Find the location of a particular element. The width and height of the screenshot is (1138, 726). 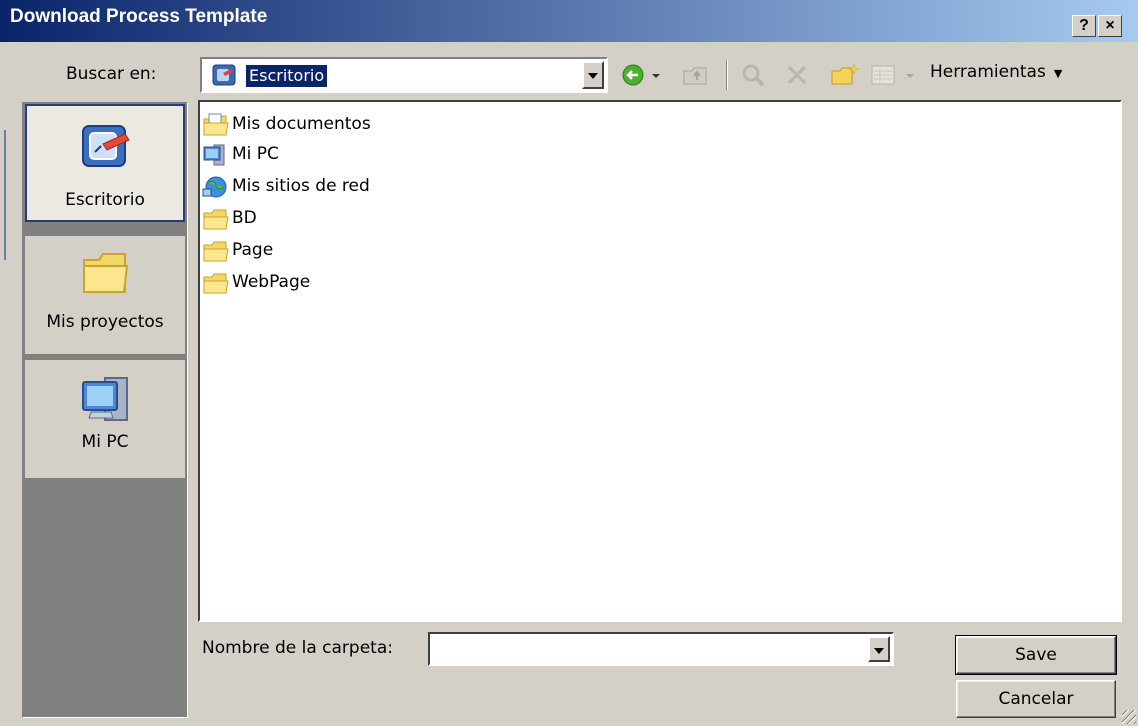

search-web-button is located at coordinates (754, 75).